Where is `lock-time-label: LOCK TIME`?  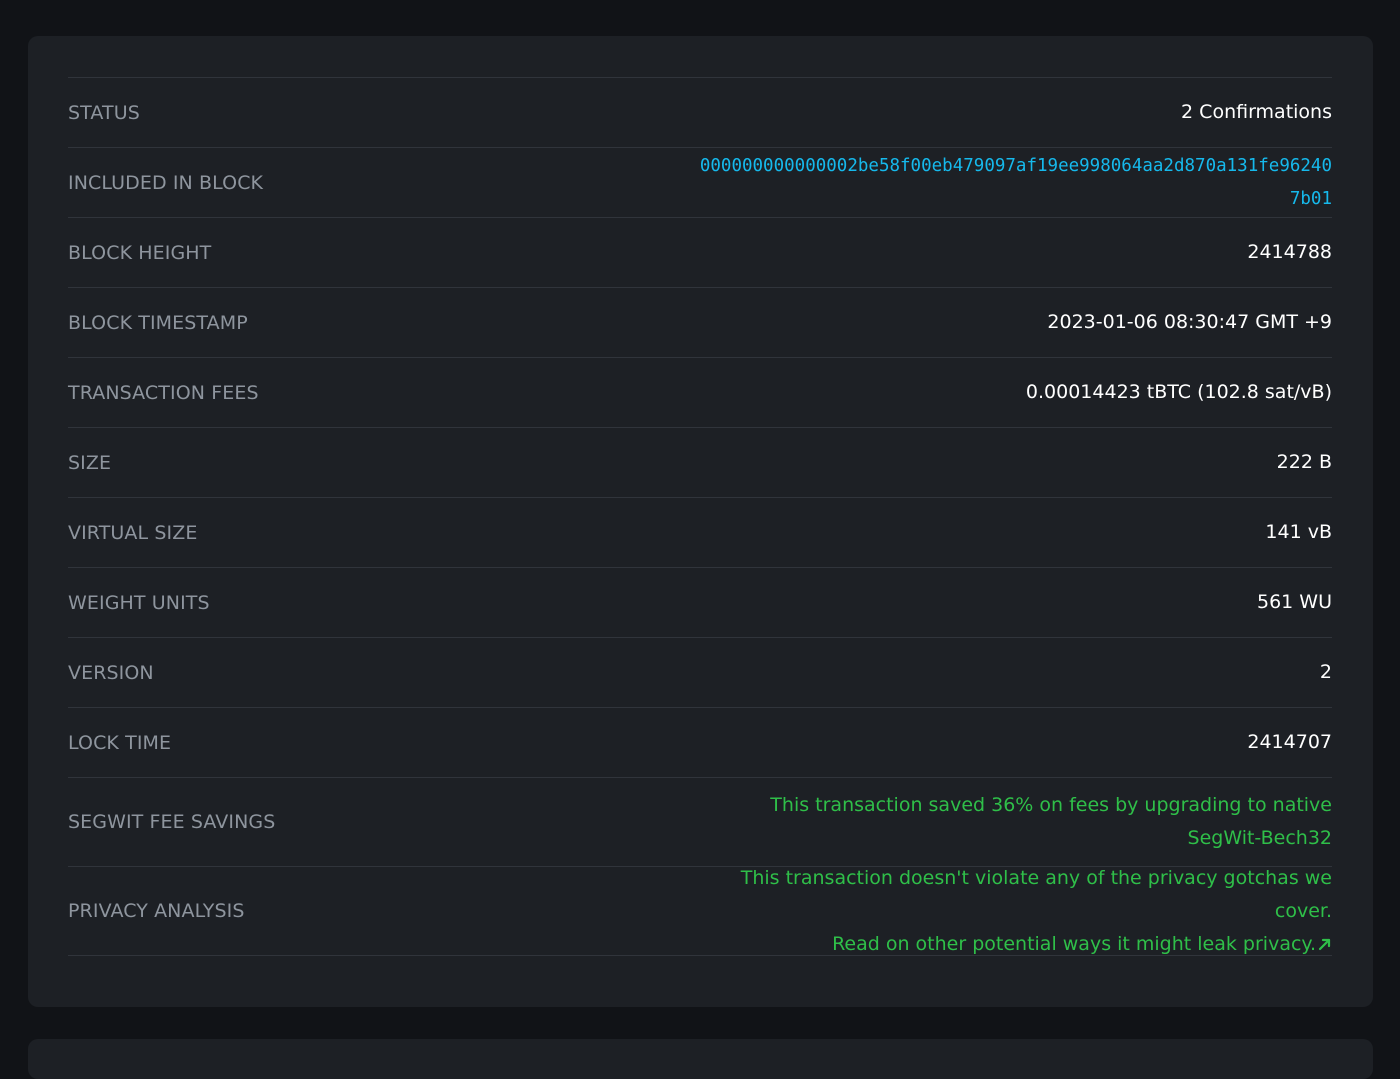 lock-time-label: LOCK TIME is located at coordinates (120, 742).